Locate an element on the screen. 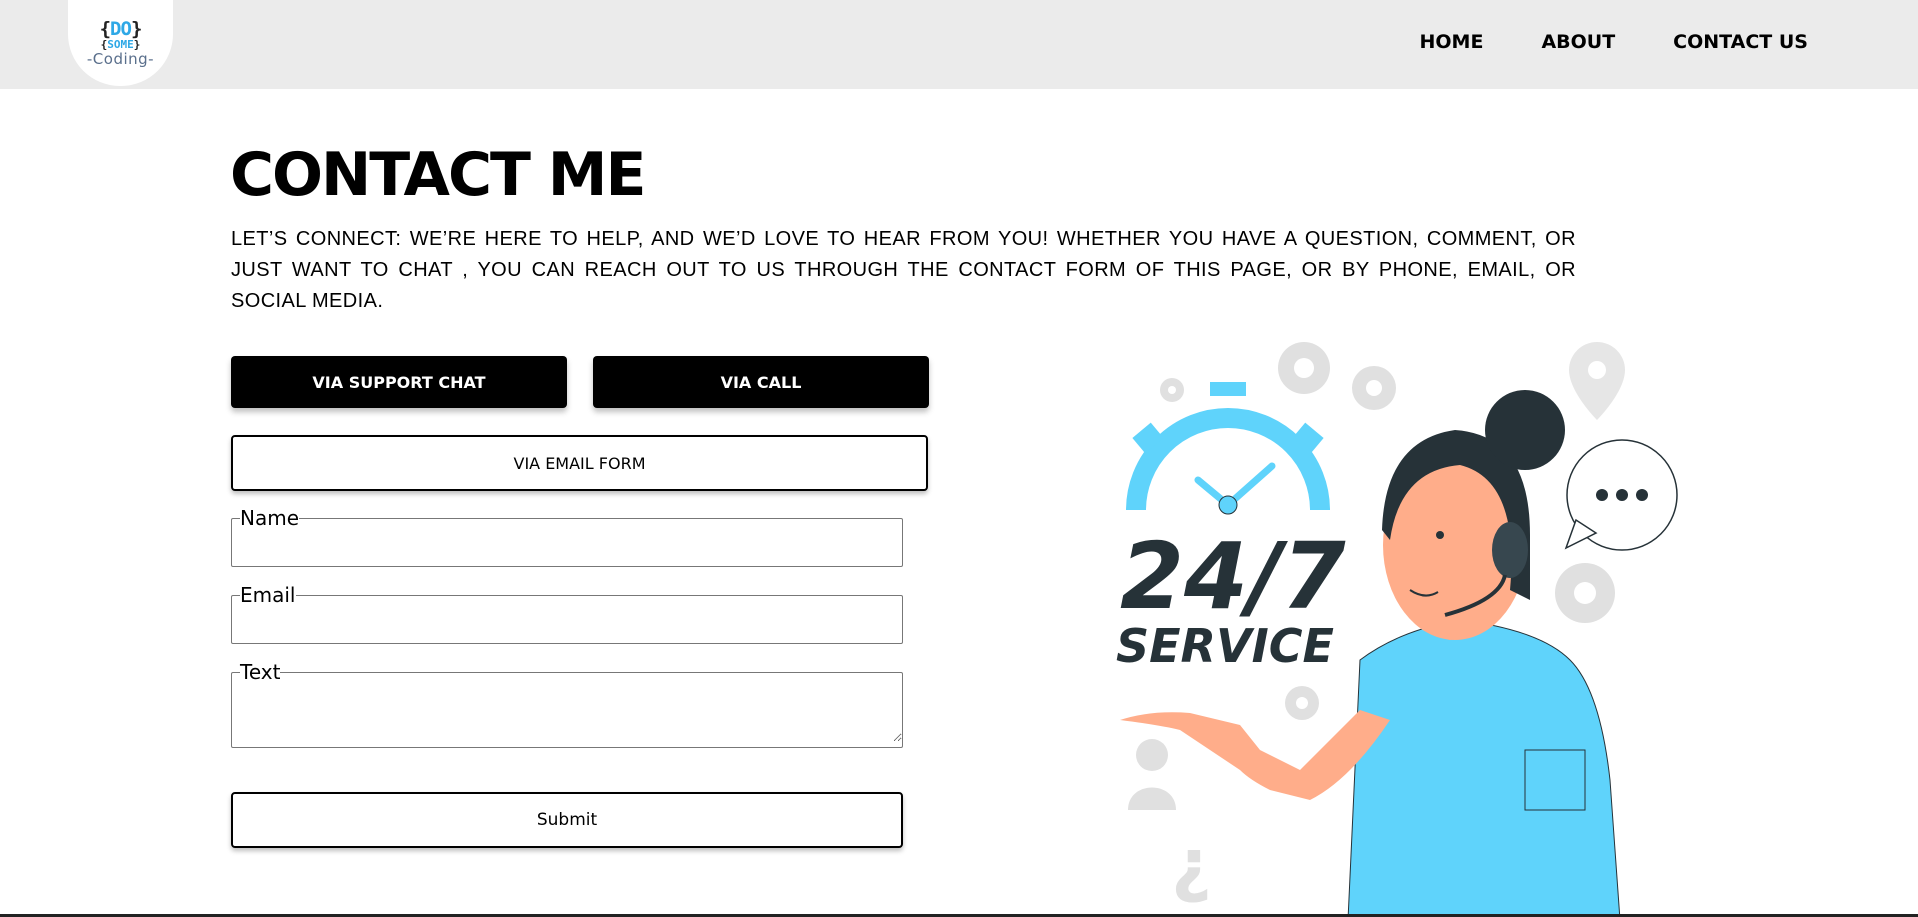 The image size is (1918, 917). twenty-four-seven-text: 24/7 is located at coordinates (1233, 576).